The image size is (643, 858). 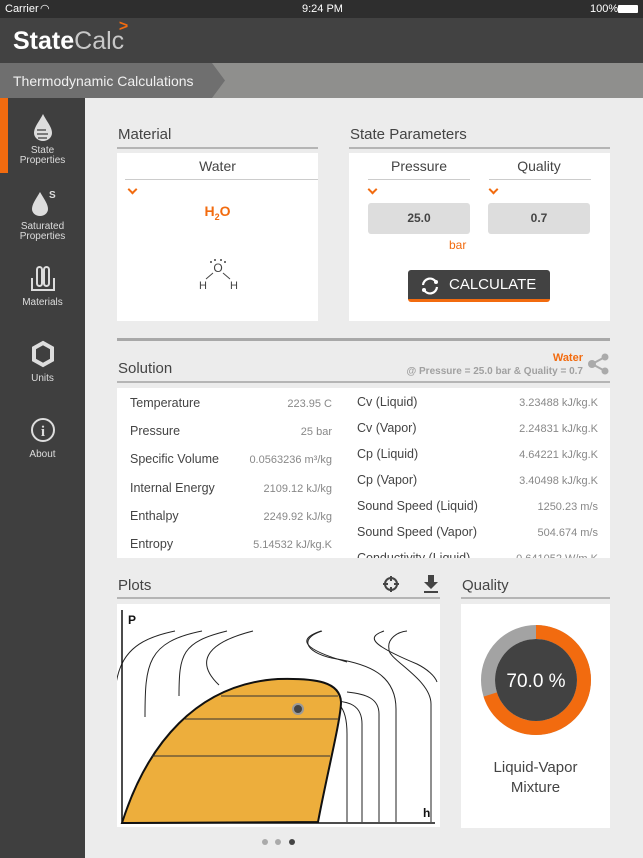 What do you see at coordinates (557, 555) in the screenshot?
I see `property-value: 0.641052 W/m.K` at bounding box center [557, 555].